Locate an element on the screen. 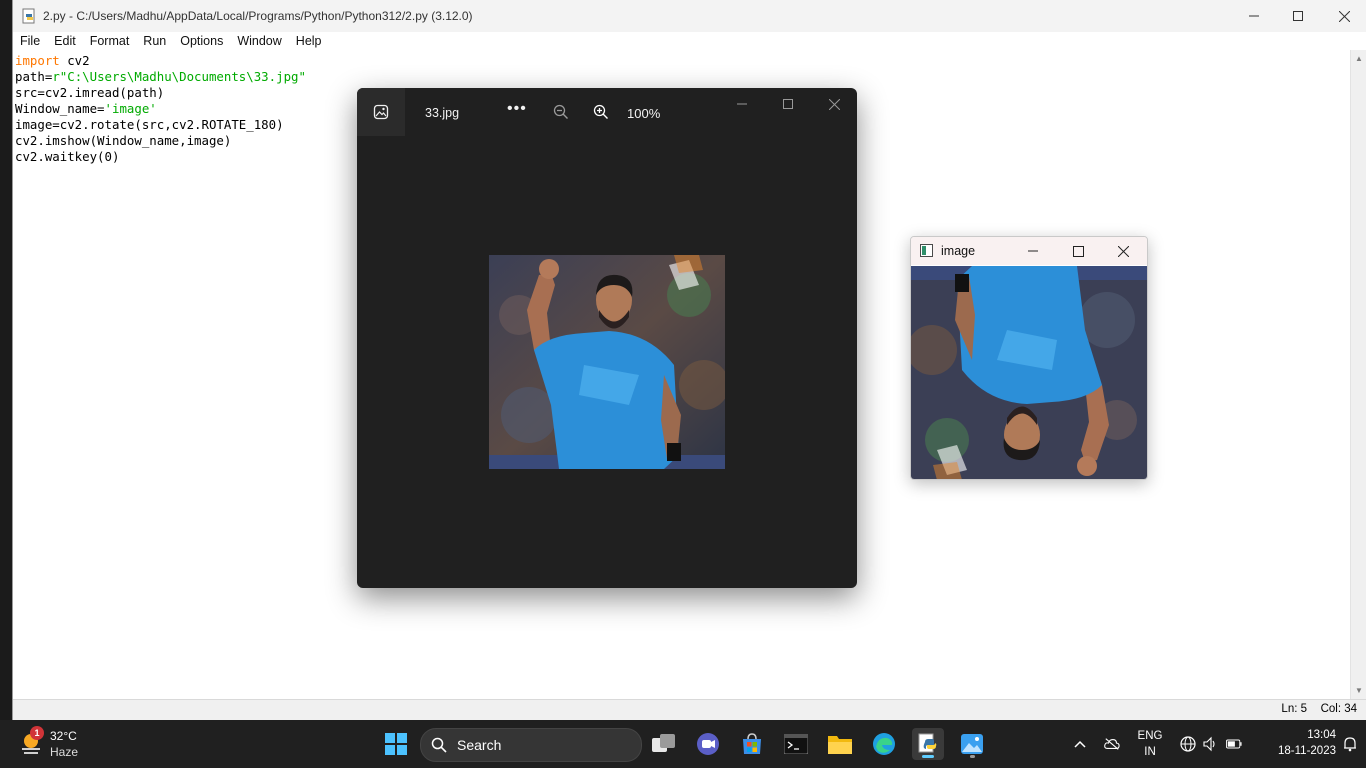 The height and width of the screenshot is (768, 1366). photos-minimize-button is located at coordinates (742, 104).